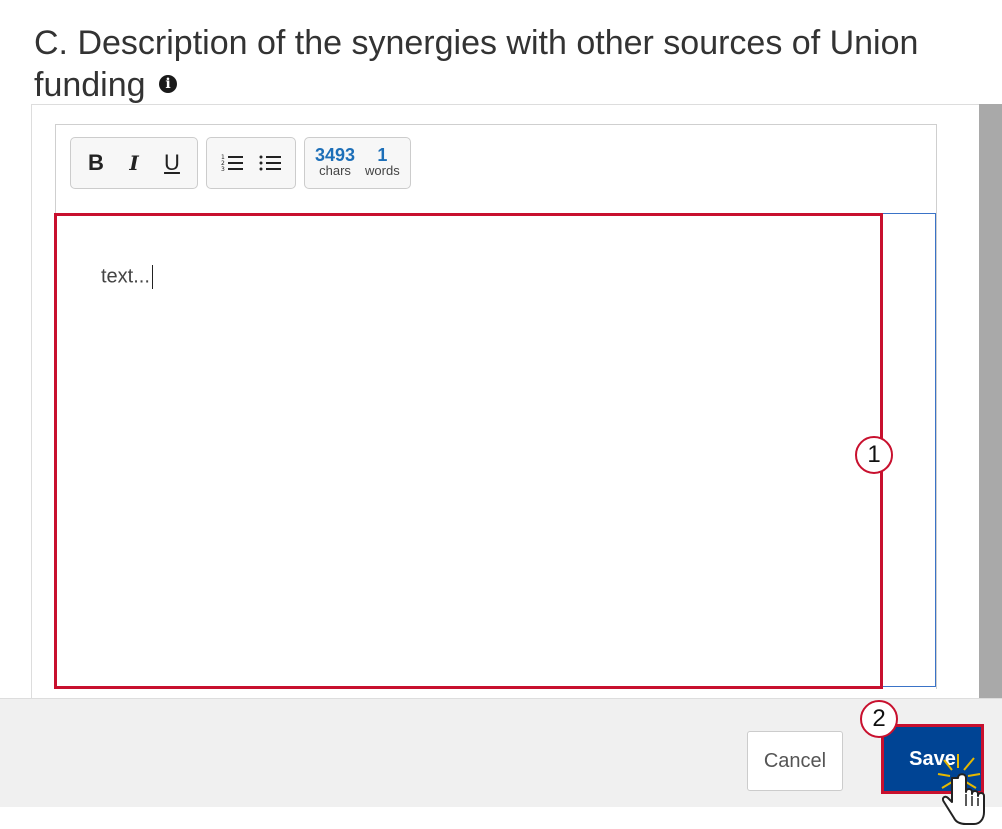  I want to click on scrollbar, so click(990, 401).